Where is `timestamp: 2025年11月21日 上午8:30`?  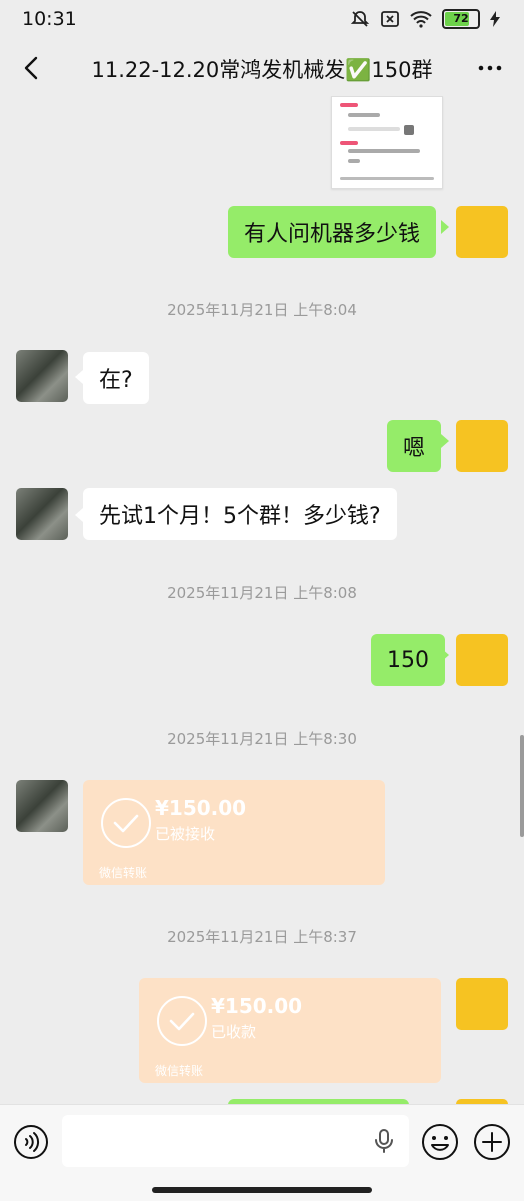 timestamp: 2025年11月21日 上午8:30 is located at coordinates (262, 739).